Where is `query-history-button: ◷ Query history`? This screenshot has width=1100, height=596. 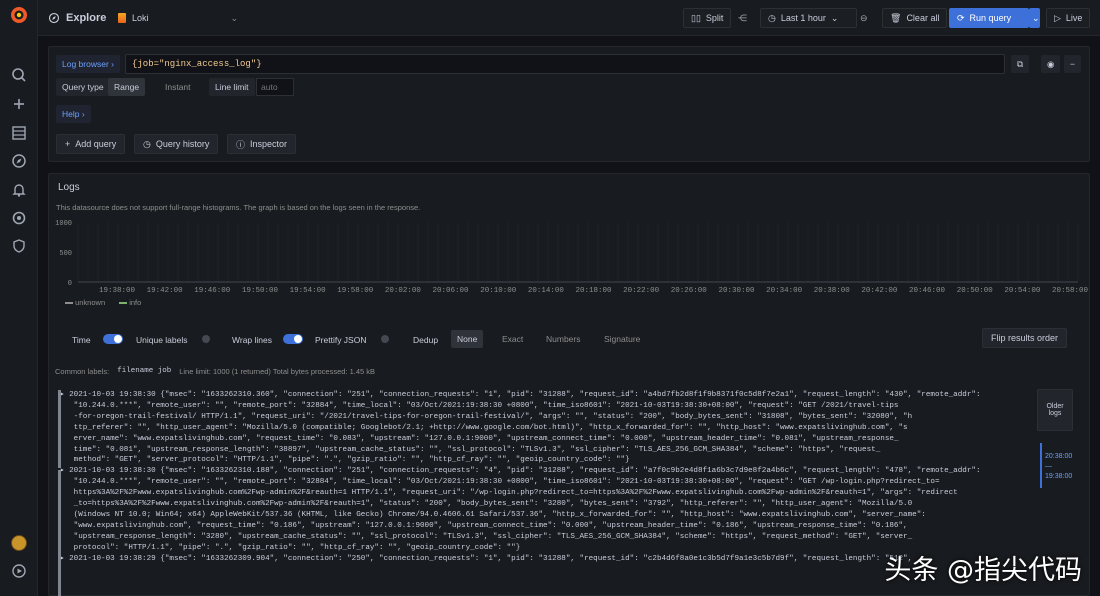 query-history-button: ◷ Query history is located at coordinates (176, 144).